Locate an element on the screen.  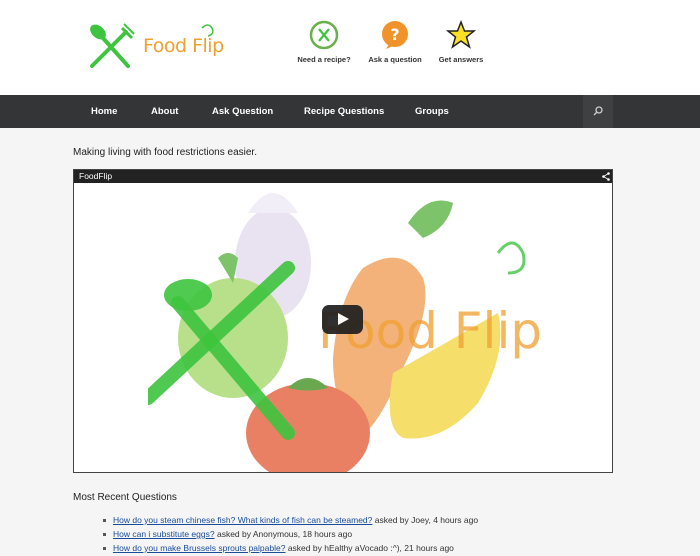
fork-knife-icon is located at coordinates (324, 35).